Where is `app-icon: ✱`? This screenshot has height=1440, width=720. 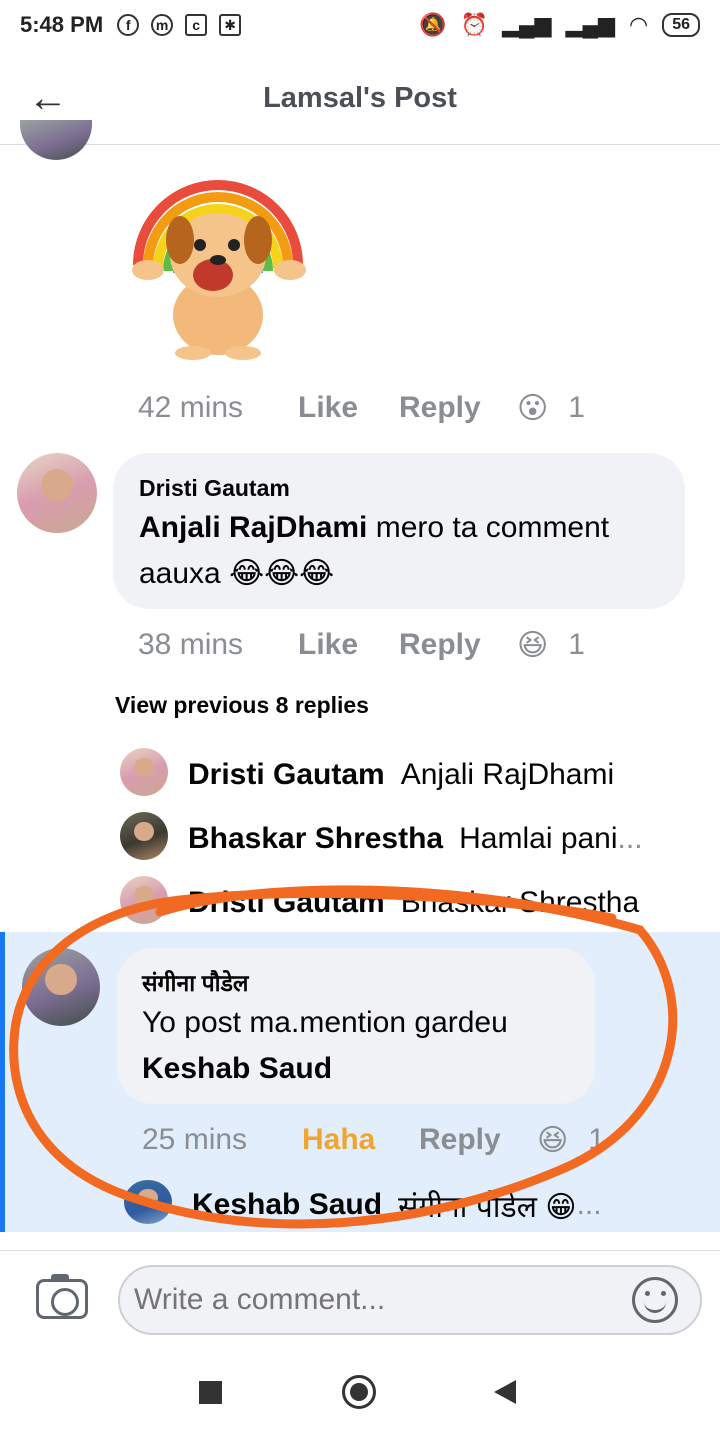
app-icon: ✱ is located at coordinates (230, 25).